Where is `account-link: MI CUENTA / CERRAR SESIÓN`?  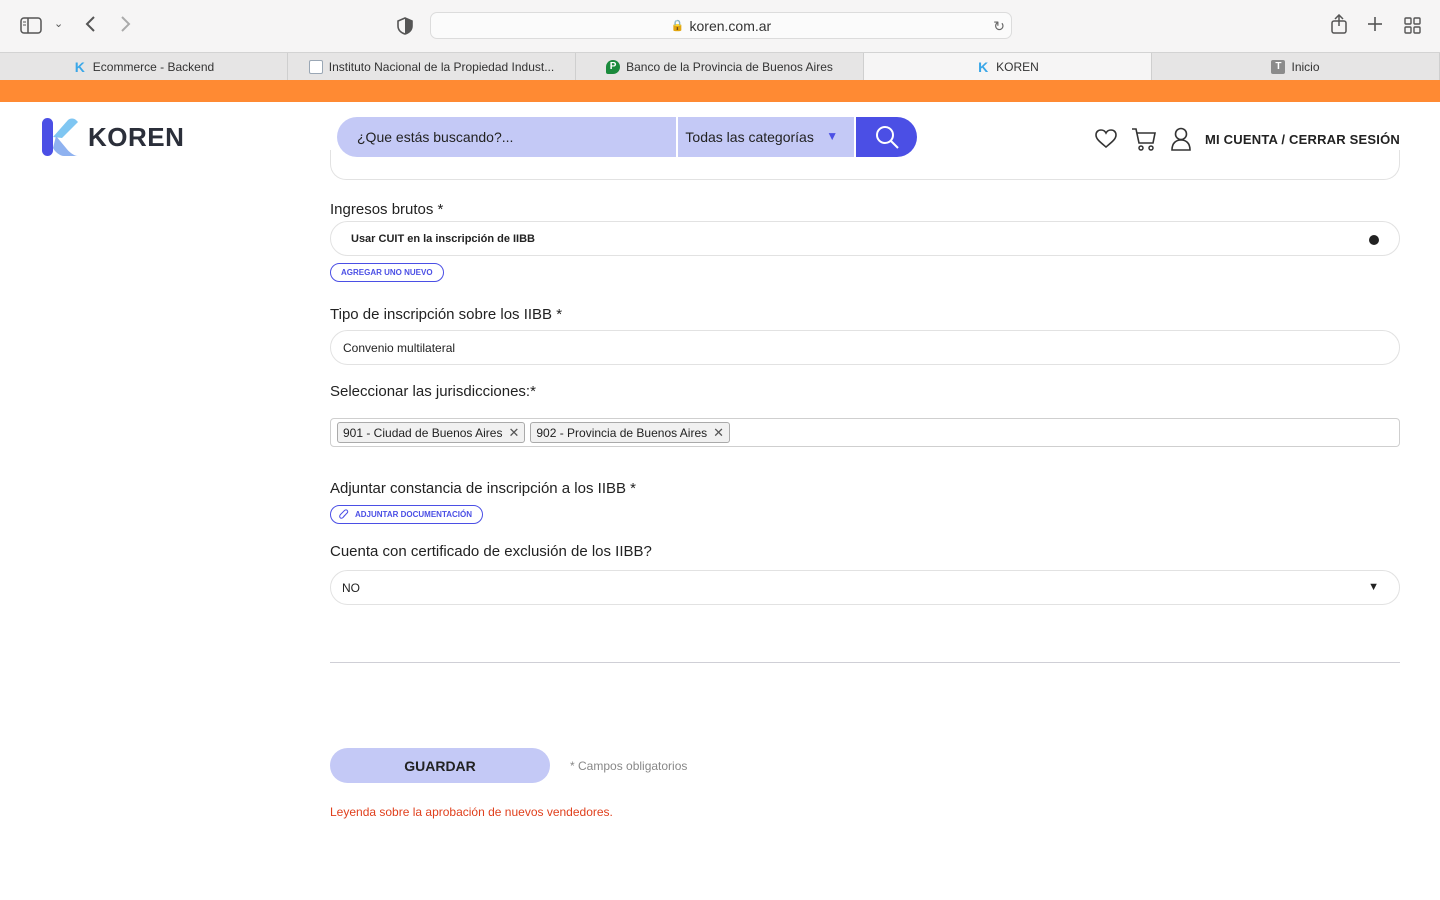
account-link: MI CUENTA / CERRAR SESIÓN is located at coordinates (1302, 139).